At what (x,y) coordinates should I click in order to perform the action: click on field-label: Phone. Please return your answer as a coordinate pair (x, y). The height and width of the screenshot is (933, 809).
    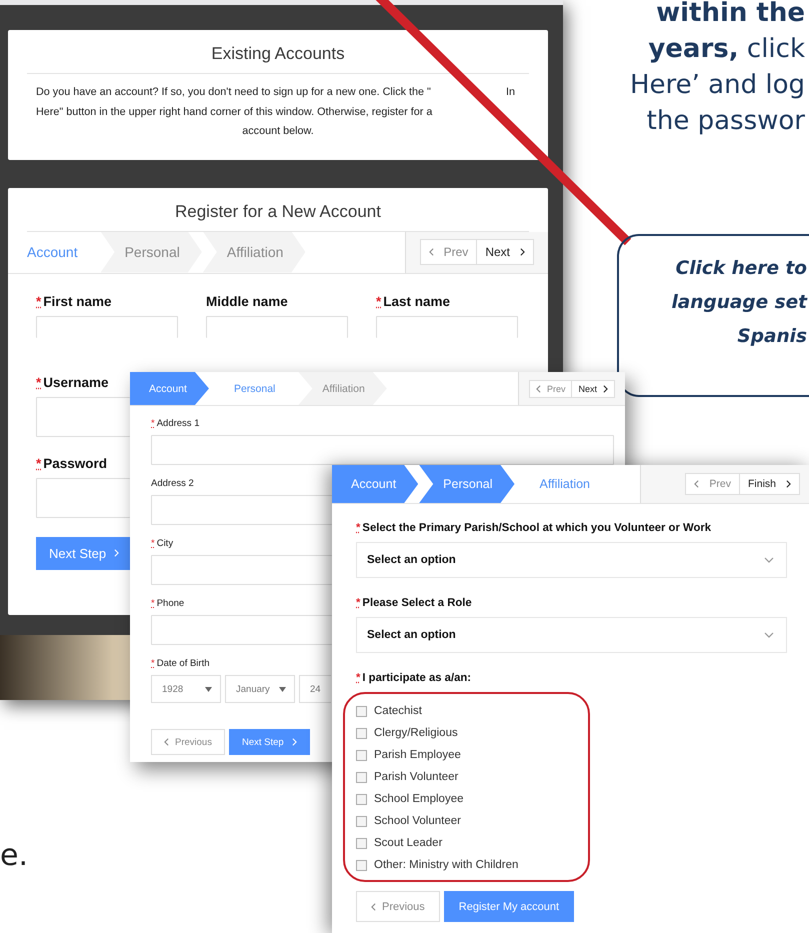
    Looking at the image, I should click on (170, 603).